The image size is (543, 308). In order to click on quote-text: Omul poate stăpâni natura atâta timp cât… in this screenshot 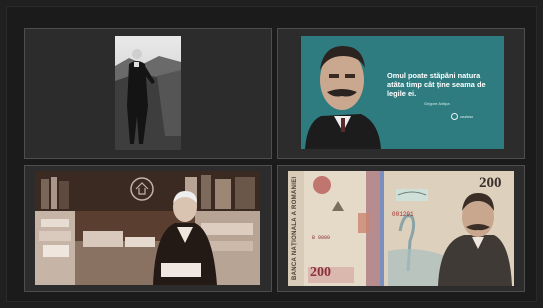, I will do `click(436, 84)`.